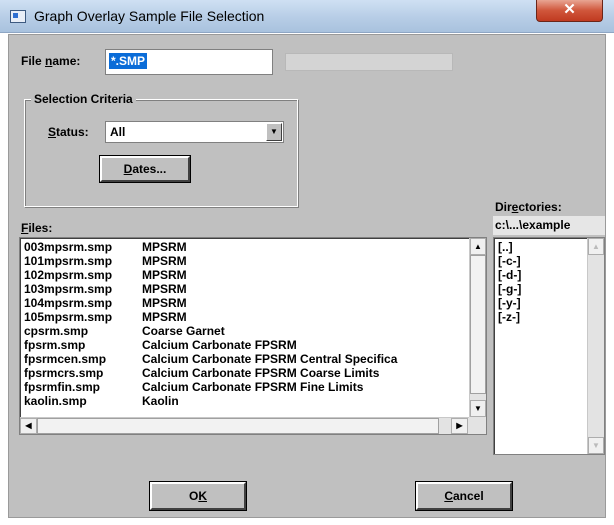 The width and height of the screenshot is (614, 525). What do you see at coordinates (68, 317) in the screenshot?
I see `file-list-item-name: 105mpsrm.smp` at bounding box center [68, 317].